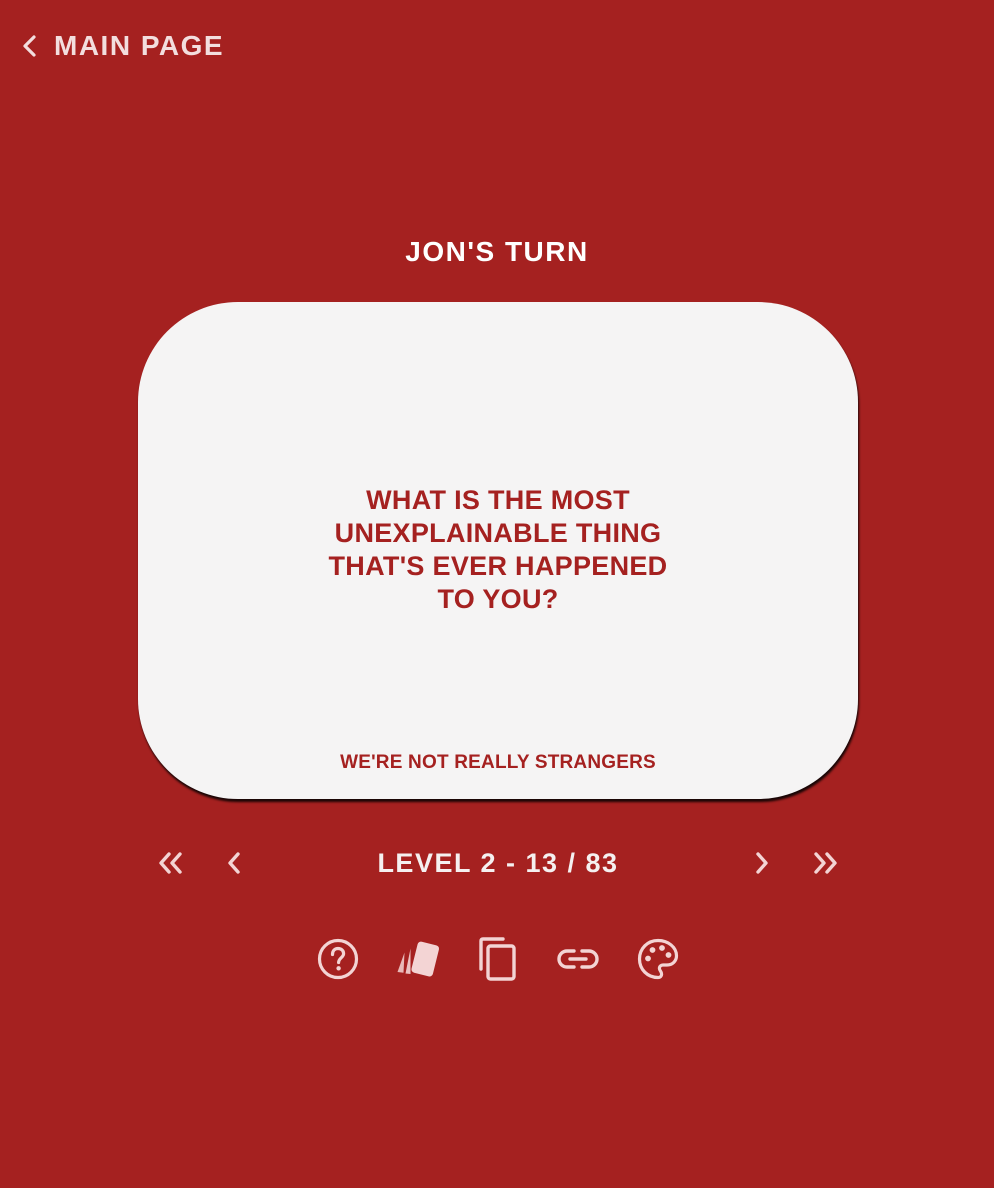 The image size is (994, 1188). I want to click on last-card-button, so click(826, 863).